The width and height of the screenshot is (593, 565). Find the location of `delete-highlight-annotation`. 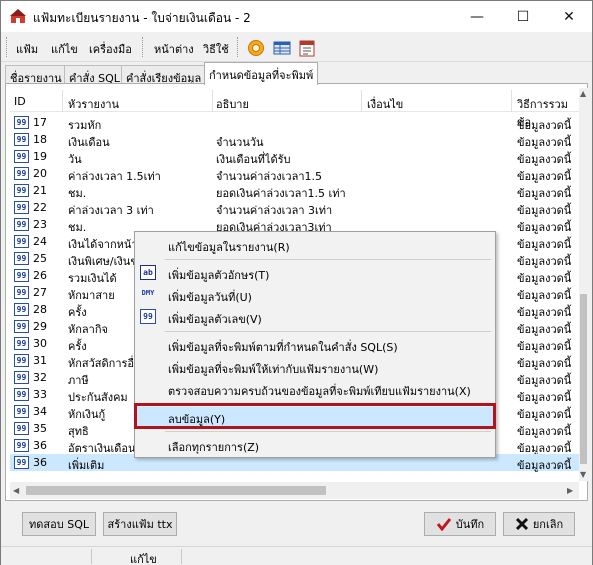

delete-highlight-annotation is located at coordinates (315, 416).